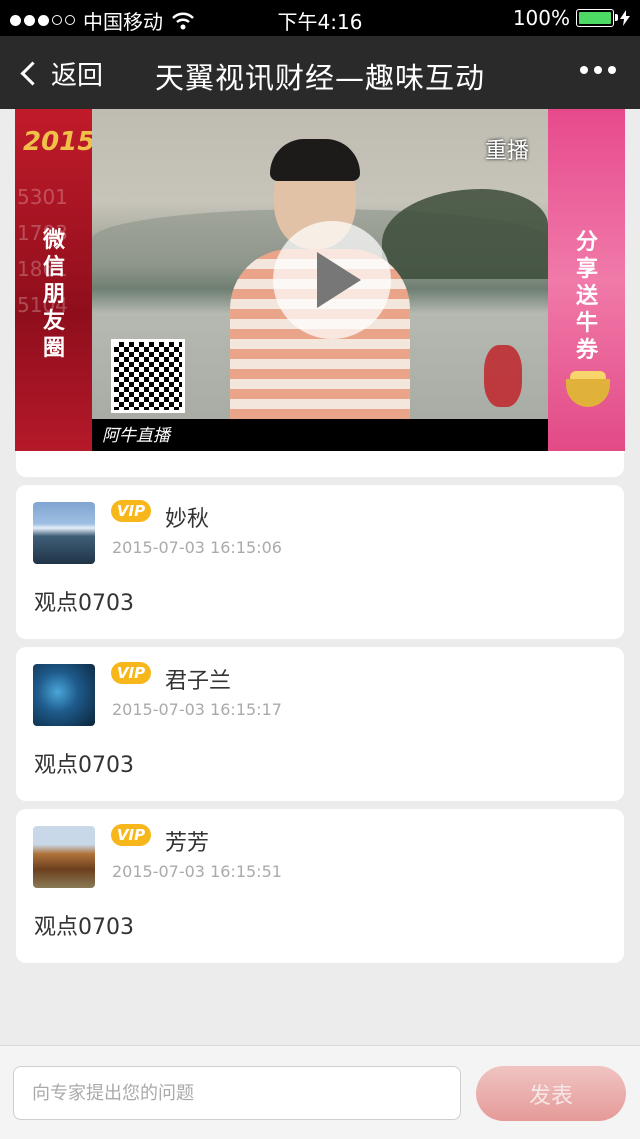 This screenshot has width=640, height=1139. Describe the element at coordinates (237, 1093) in the screenshot. I see `question-input` at that location.